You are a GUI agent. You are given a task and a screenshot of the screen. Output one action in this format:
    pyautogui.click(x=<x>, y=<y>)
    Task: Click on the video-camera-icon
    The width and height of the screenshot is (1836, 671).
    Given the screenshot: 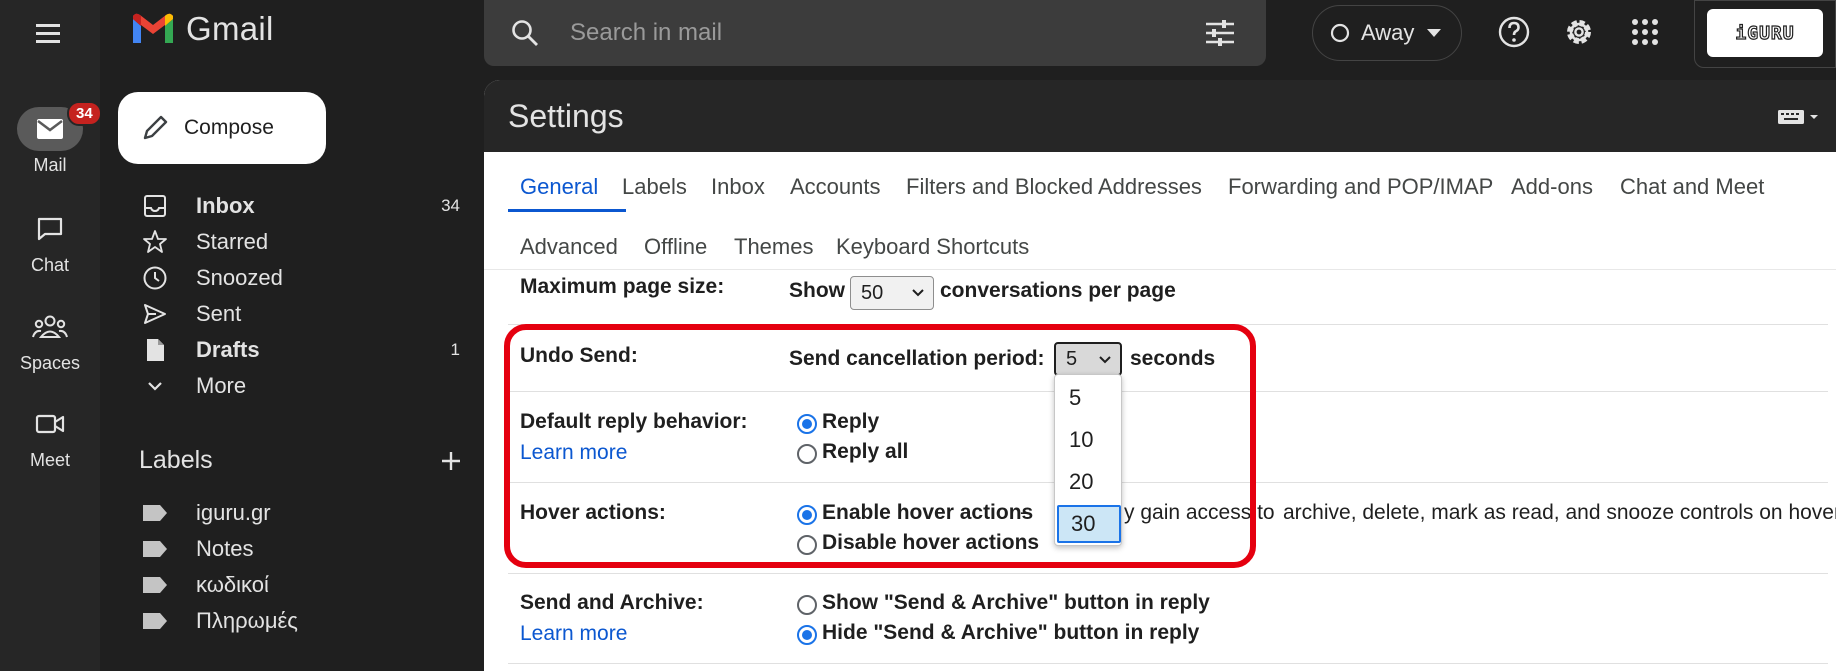 What is the action you would take?
    pyautogui.click(x=50, y=424)
    